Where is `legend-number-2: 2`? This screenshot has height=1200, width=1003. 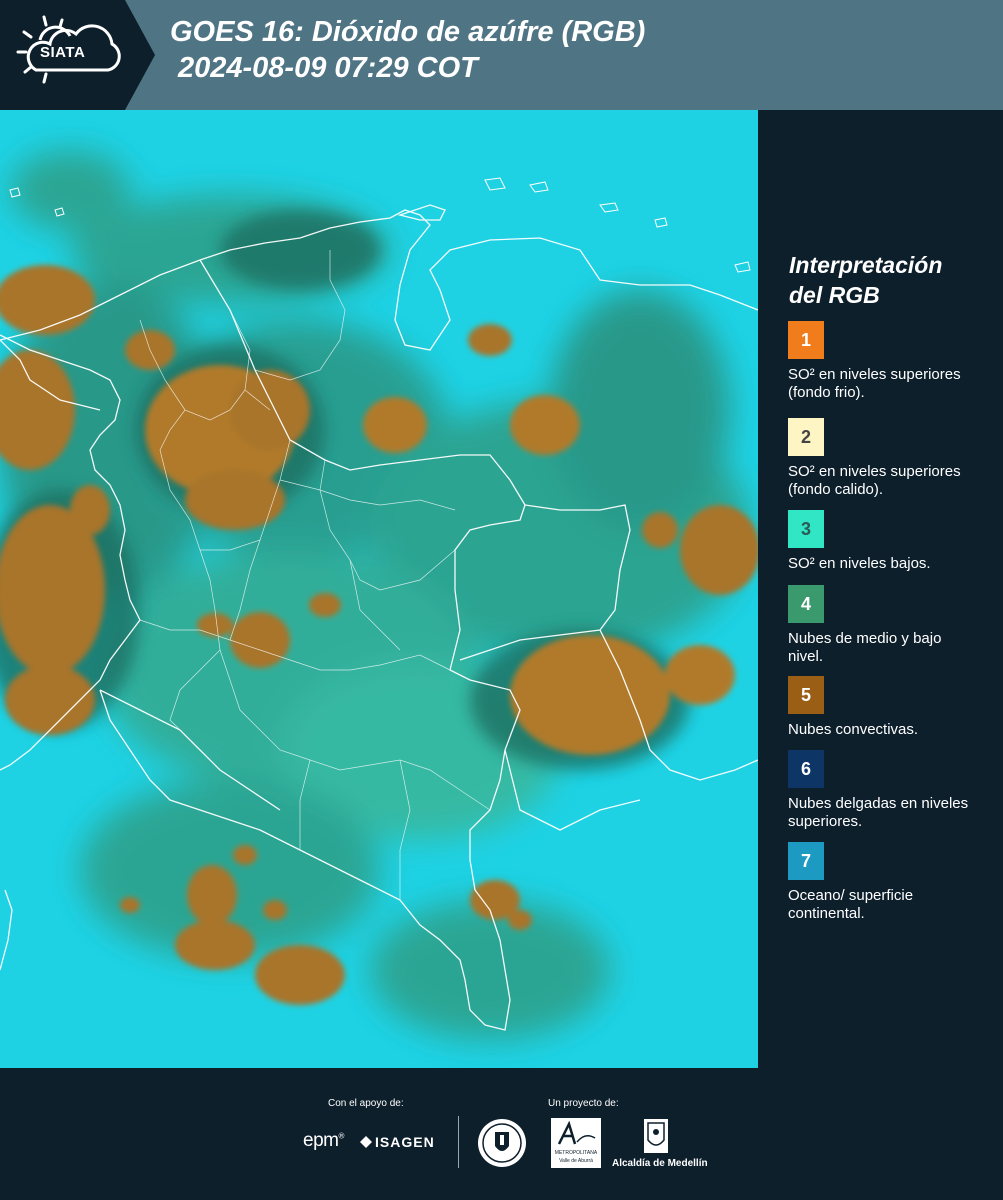 legend-number-2: 2 is located at coordinates (805, 436).